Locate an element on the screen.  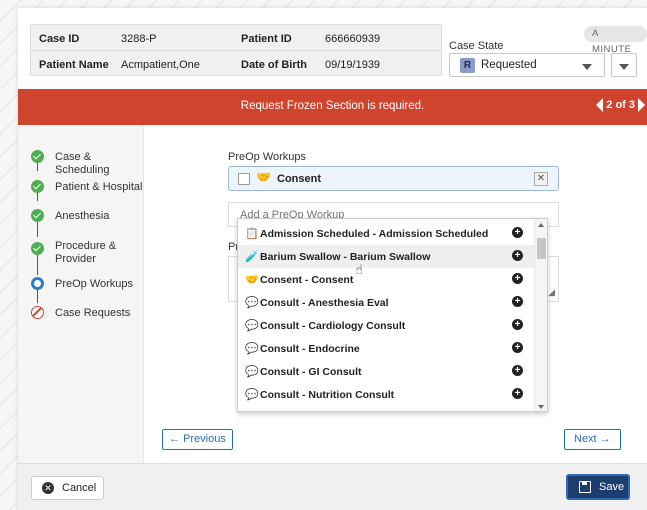
selected-workup-chip: 🤝 Consent ✕ is located at coordinates (393, 178).